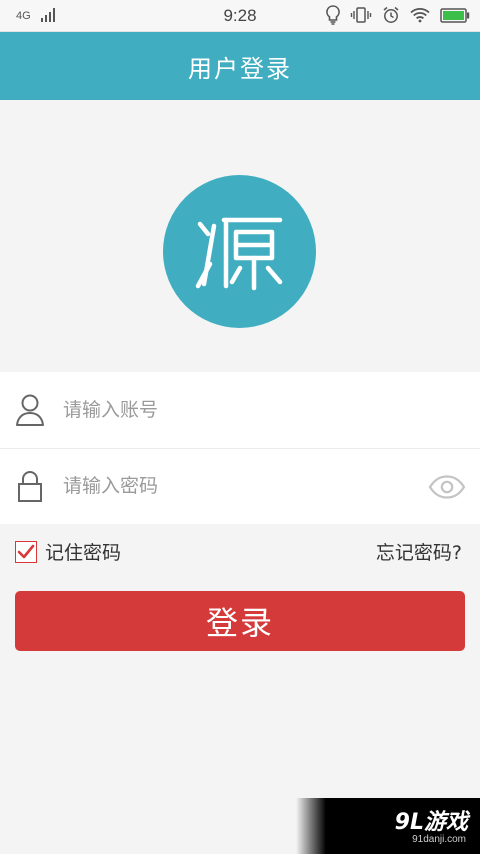  I want to click on forgot-password-link: 忘记密码?, so click(419, 551).